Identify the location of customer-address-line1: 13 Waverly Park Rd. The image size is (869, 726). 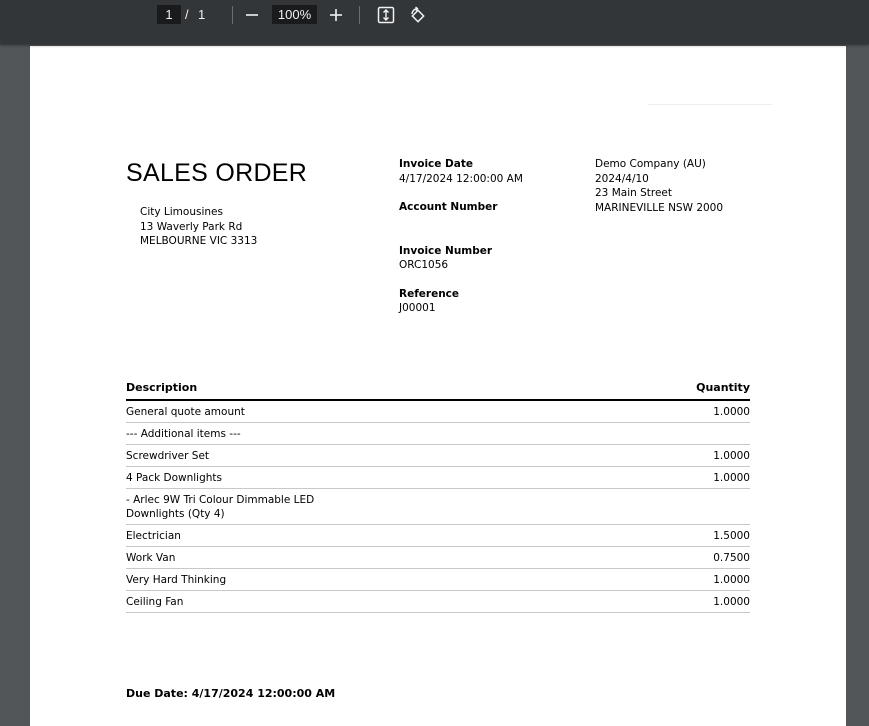
(191, 226).